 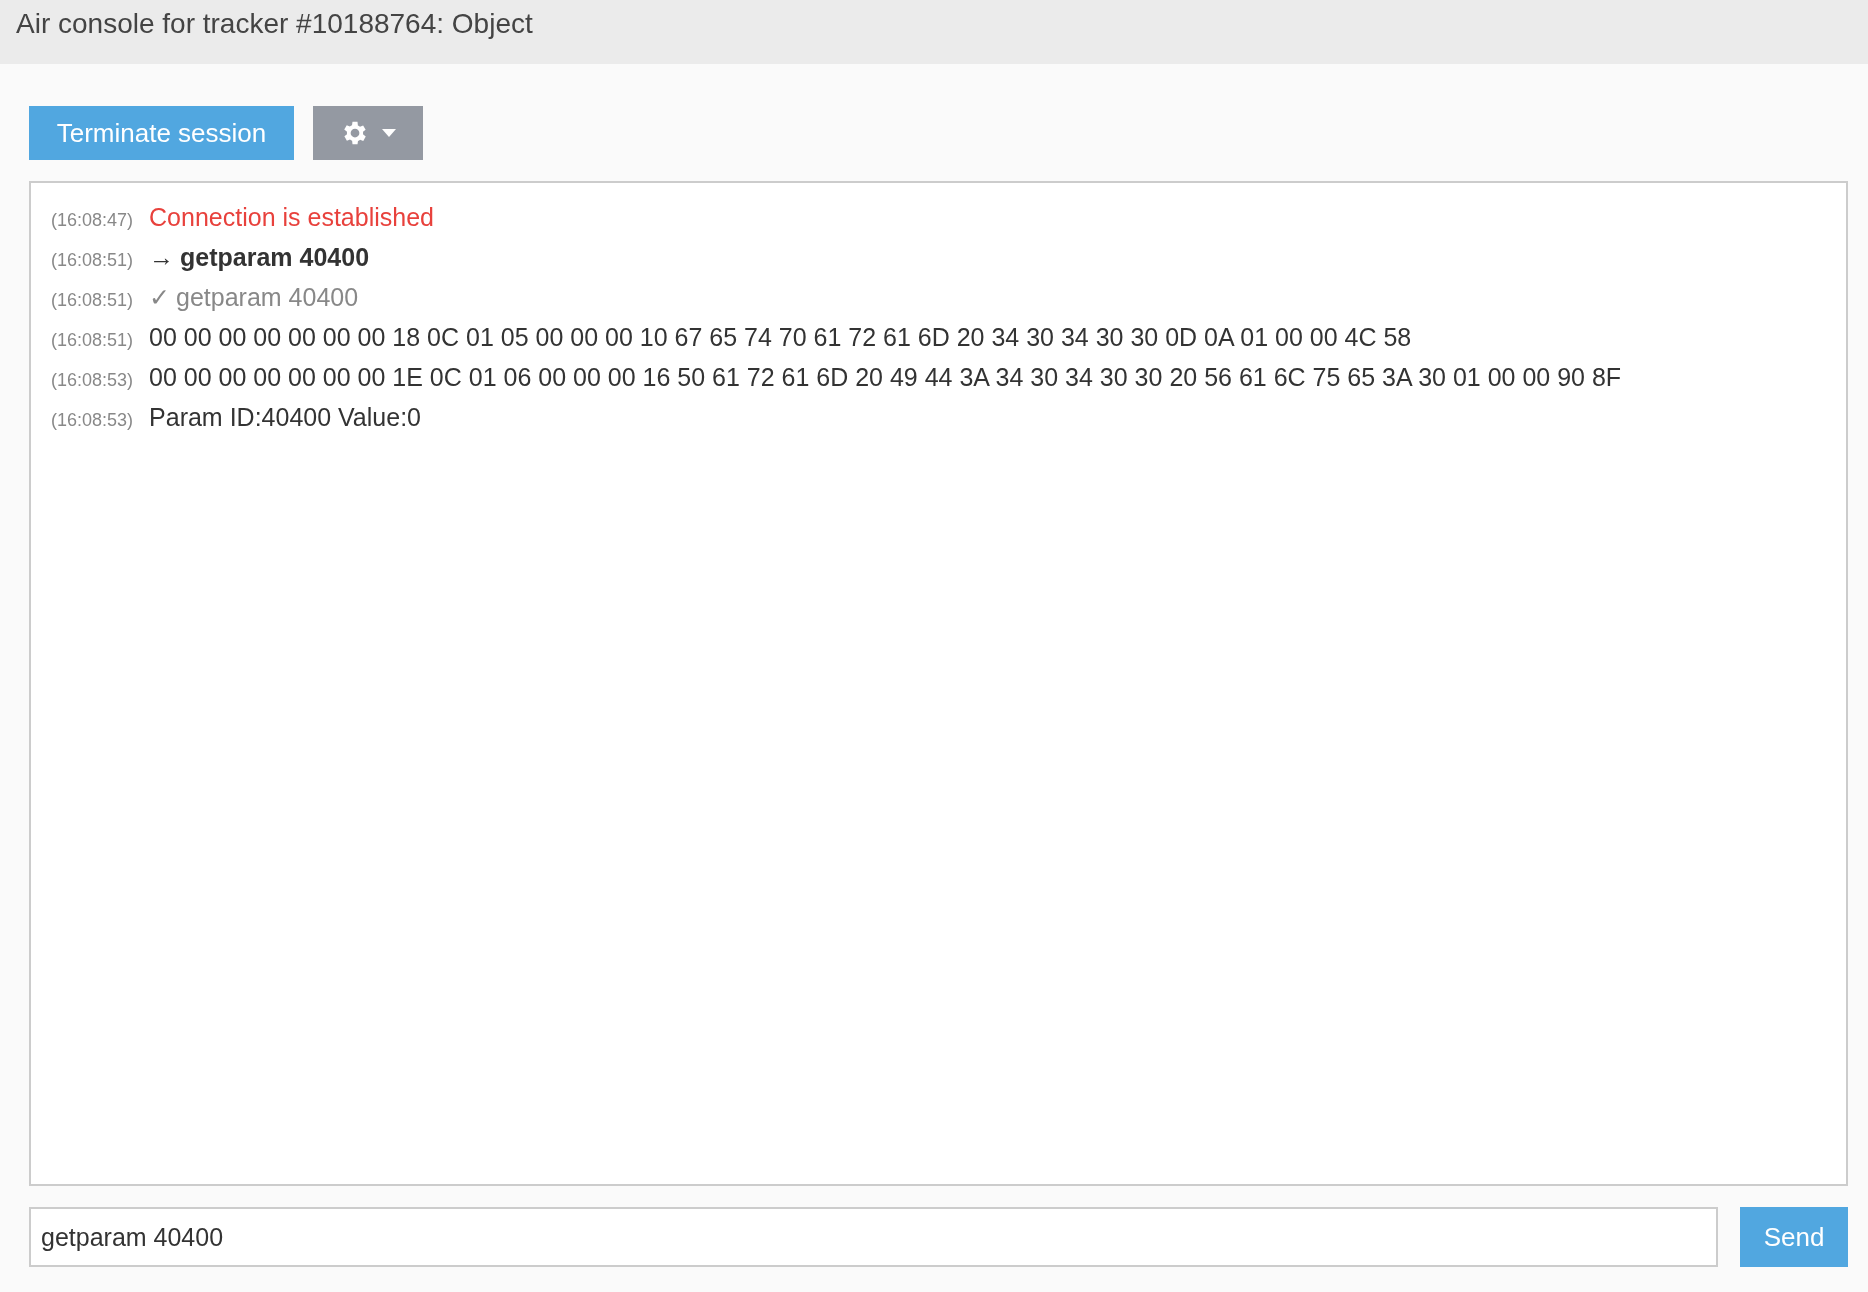 I want to click on log-message: 00 00 00 00 00 00 00 18 0C 01 05 00 00 00 10 67 65 74 70 61 72 61 6D 20 34 30 34 30 30 0D 0A 01 00 00 4C 58, so click(x=780, y=337).